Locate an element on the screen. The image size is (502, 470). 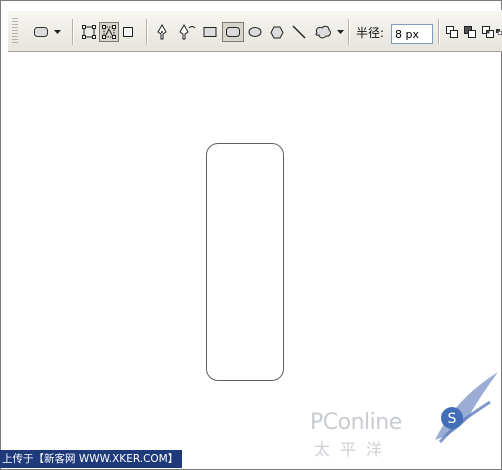
paths-icon is located at coordinates (109, 32).